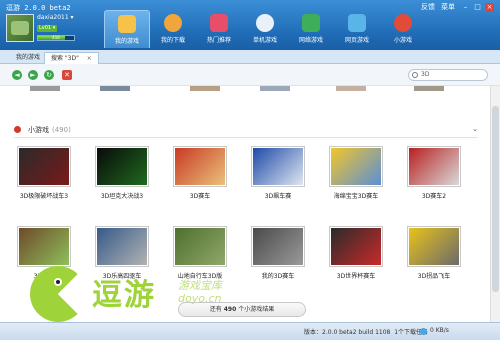  I want to click on download-speed: 0 KB/s, so click(439, 330).